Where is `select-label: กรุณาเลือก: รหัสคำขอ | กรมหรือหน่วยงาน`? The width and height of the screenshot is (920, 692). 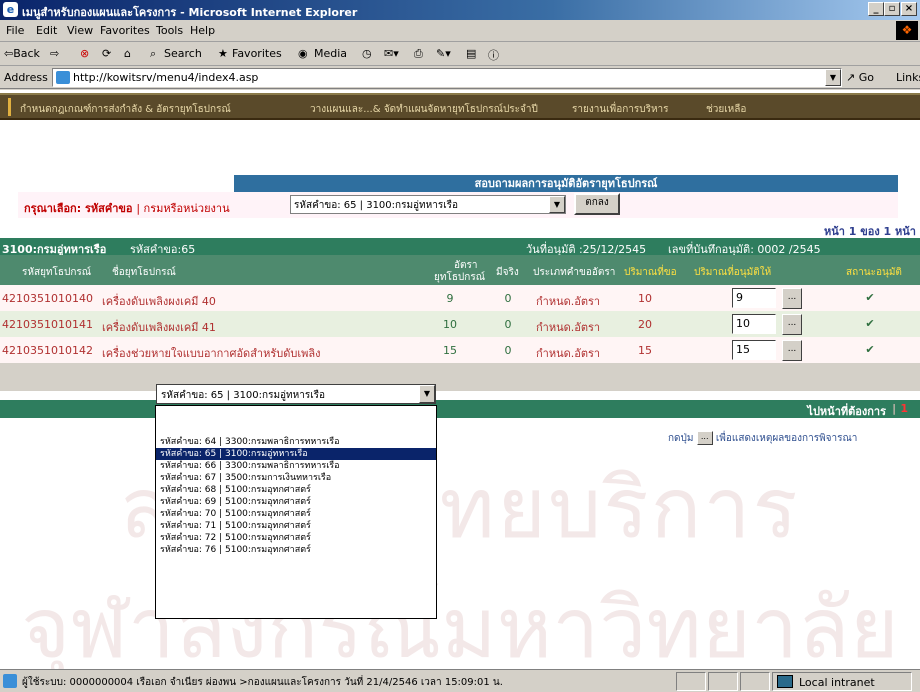
select-label: กรุณาเลือก: รหัสคำขอ | กรมหรือหน่วยงาน is located at coordinates (127, 208).